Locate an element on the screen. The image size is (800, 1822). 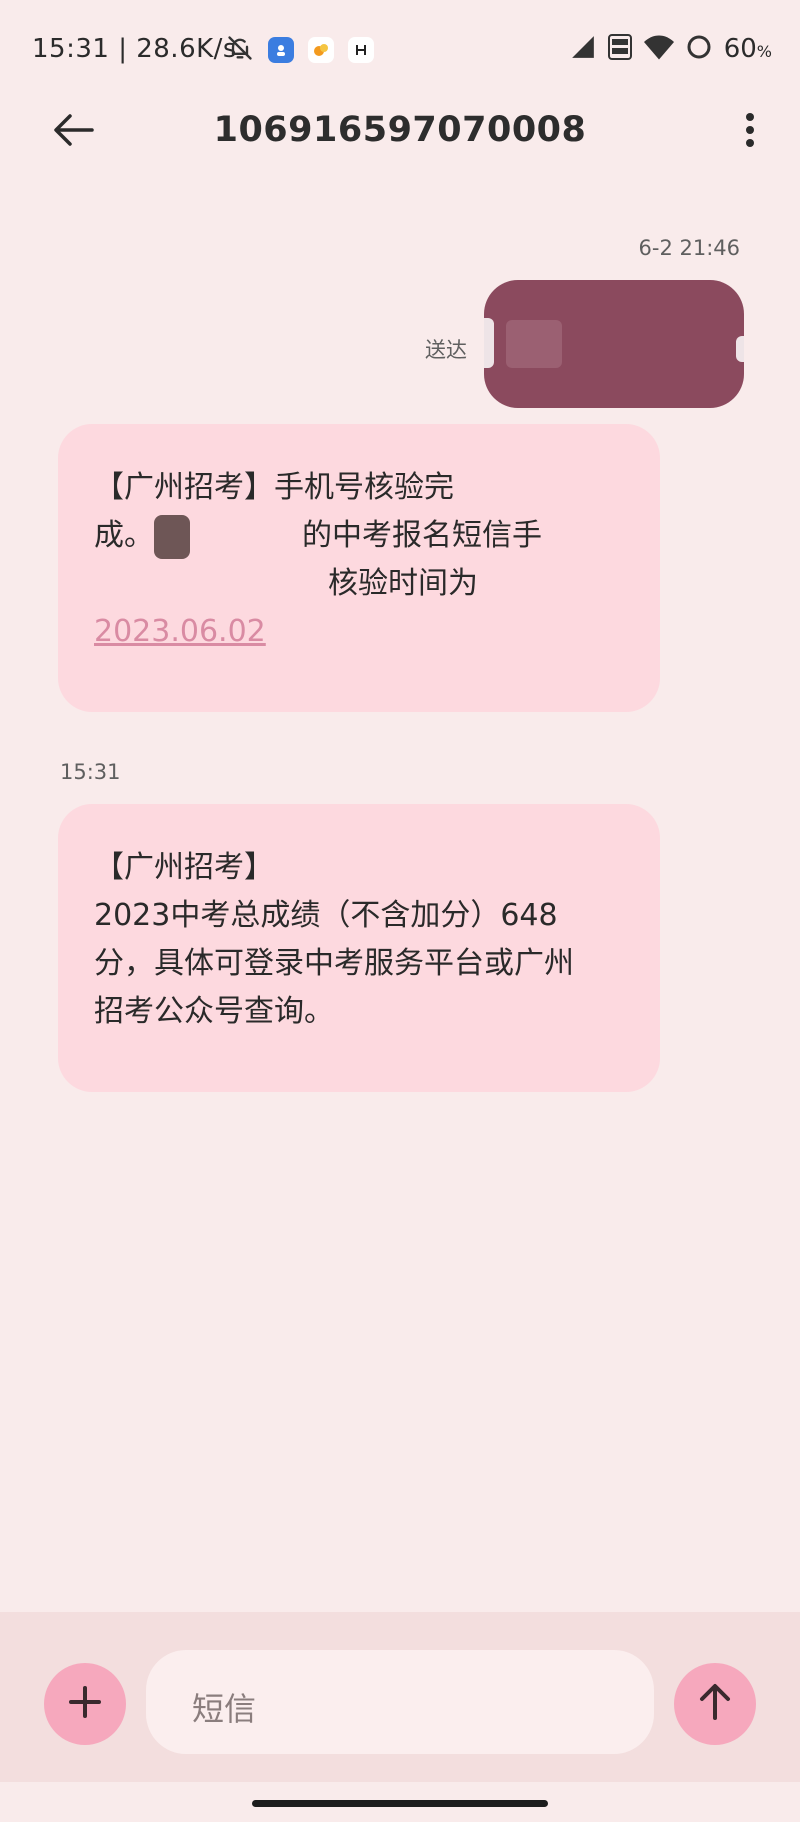
add-attachment-button is located at coordinates (85, 1704).